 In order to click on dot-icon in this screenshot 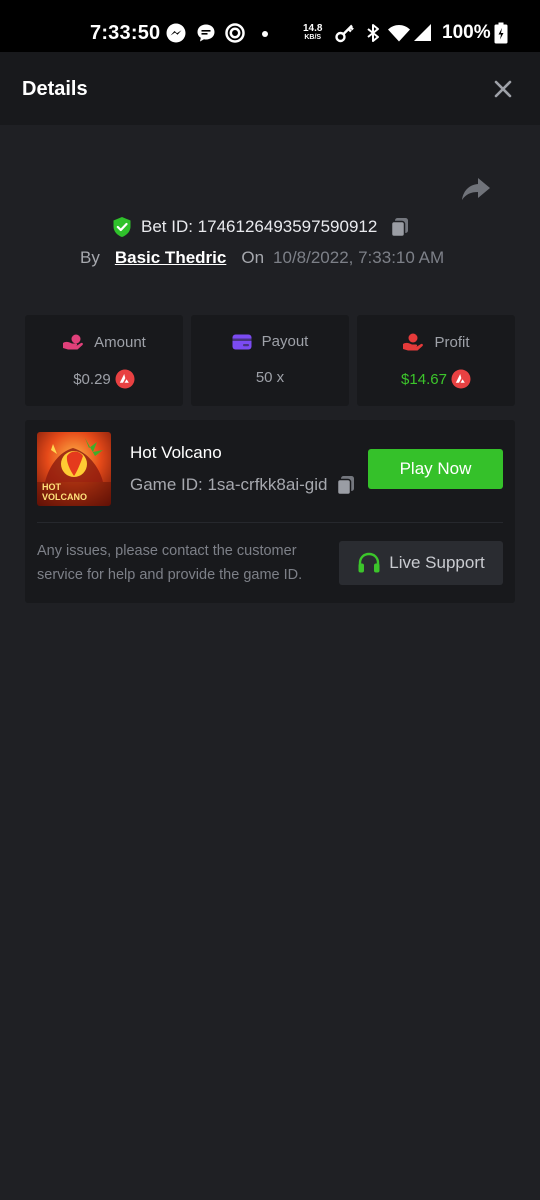, I will do `click(265, 34)`.